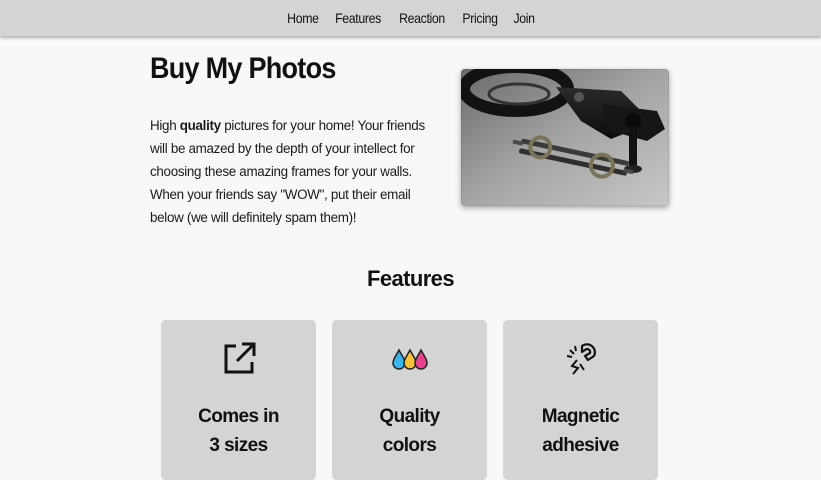 The width and height of the screenshot is (821, 480). What do you see at coordinates (239, 358) in the screenshot?
I see `external-link-icon` at bounding box center [239, 358].